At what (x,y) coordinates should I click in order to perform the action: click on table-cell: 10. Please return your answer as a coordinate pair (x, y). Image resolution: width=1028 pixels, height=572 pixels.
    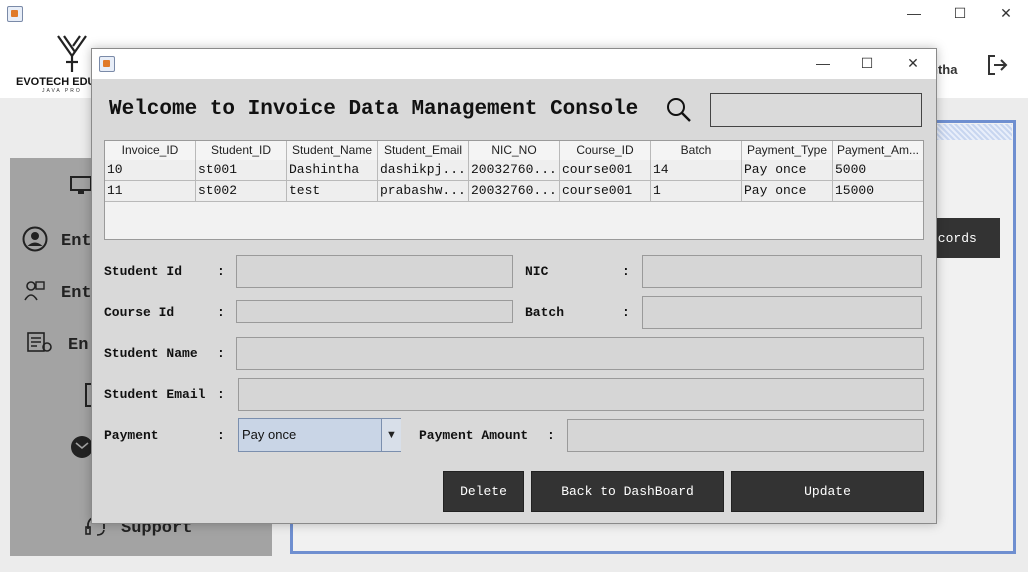
    Looking at the image, I should click on (150, 170).